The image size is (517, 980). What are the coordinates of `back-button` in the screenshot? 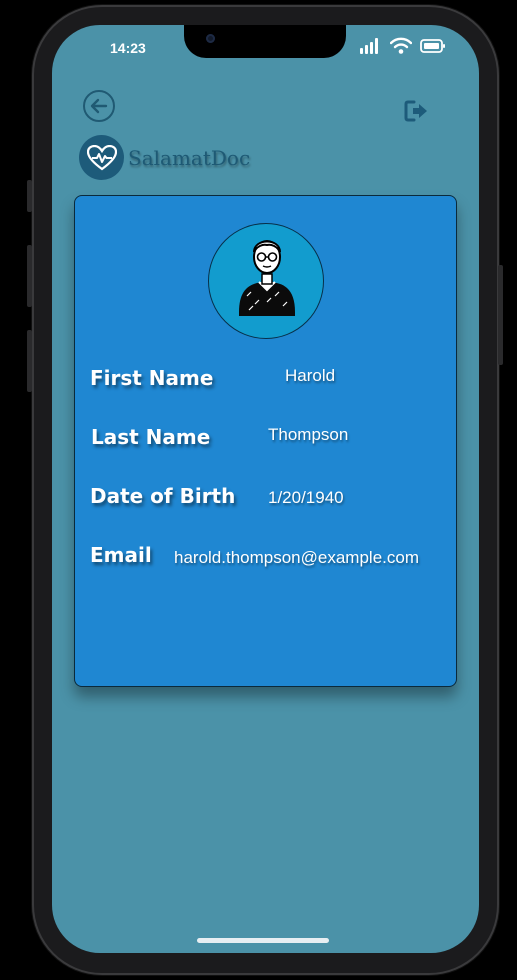 It's located at (99, 106).